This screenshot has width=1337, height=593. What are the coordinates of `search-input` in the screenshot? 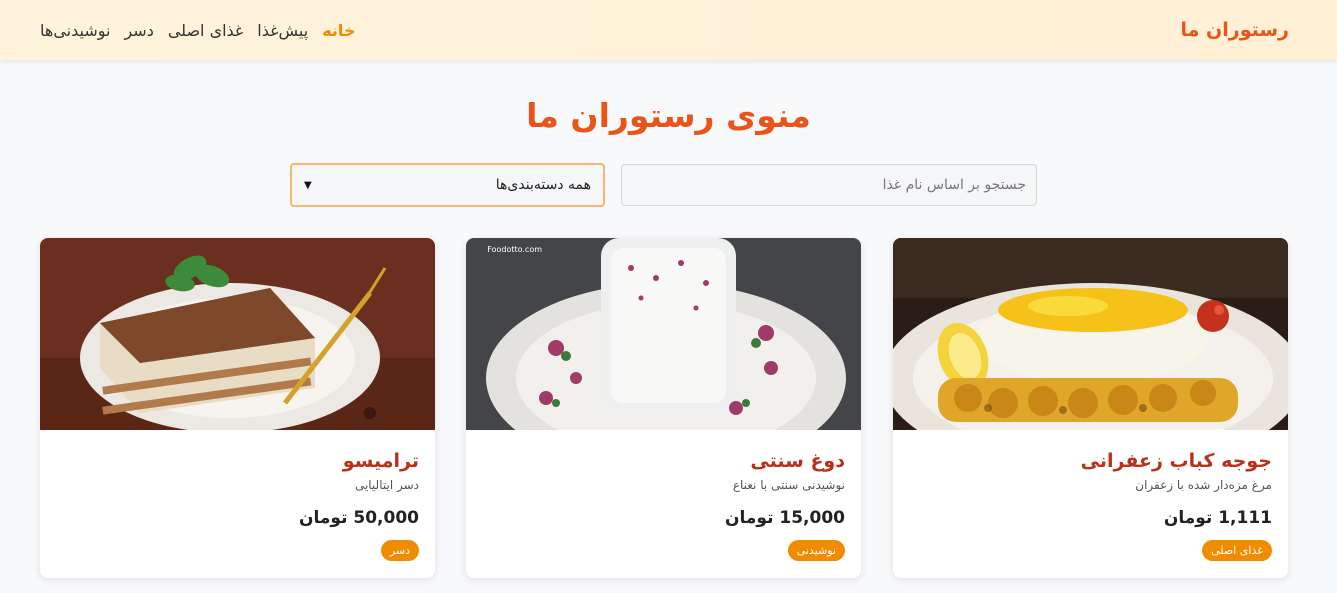 It's located at (829, 185).